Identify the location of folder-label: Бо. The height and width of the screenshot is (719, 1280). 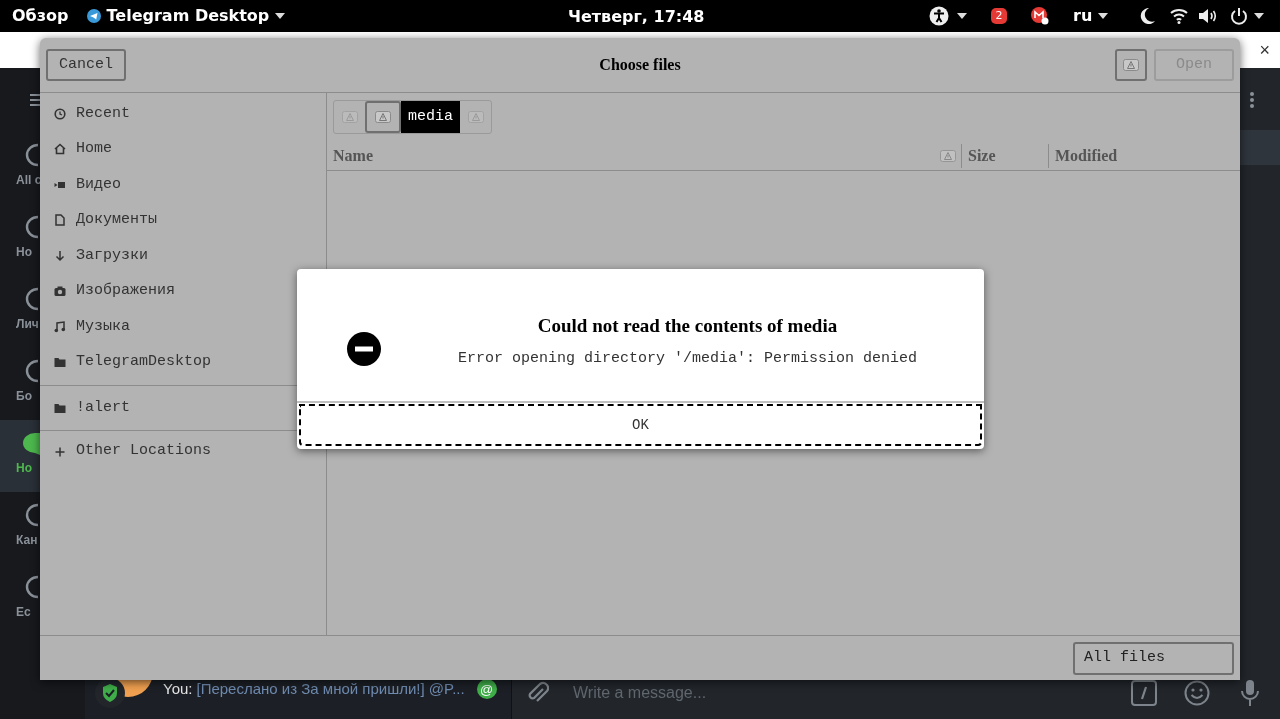
(24, 396).